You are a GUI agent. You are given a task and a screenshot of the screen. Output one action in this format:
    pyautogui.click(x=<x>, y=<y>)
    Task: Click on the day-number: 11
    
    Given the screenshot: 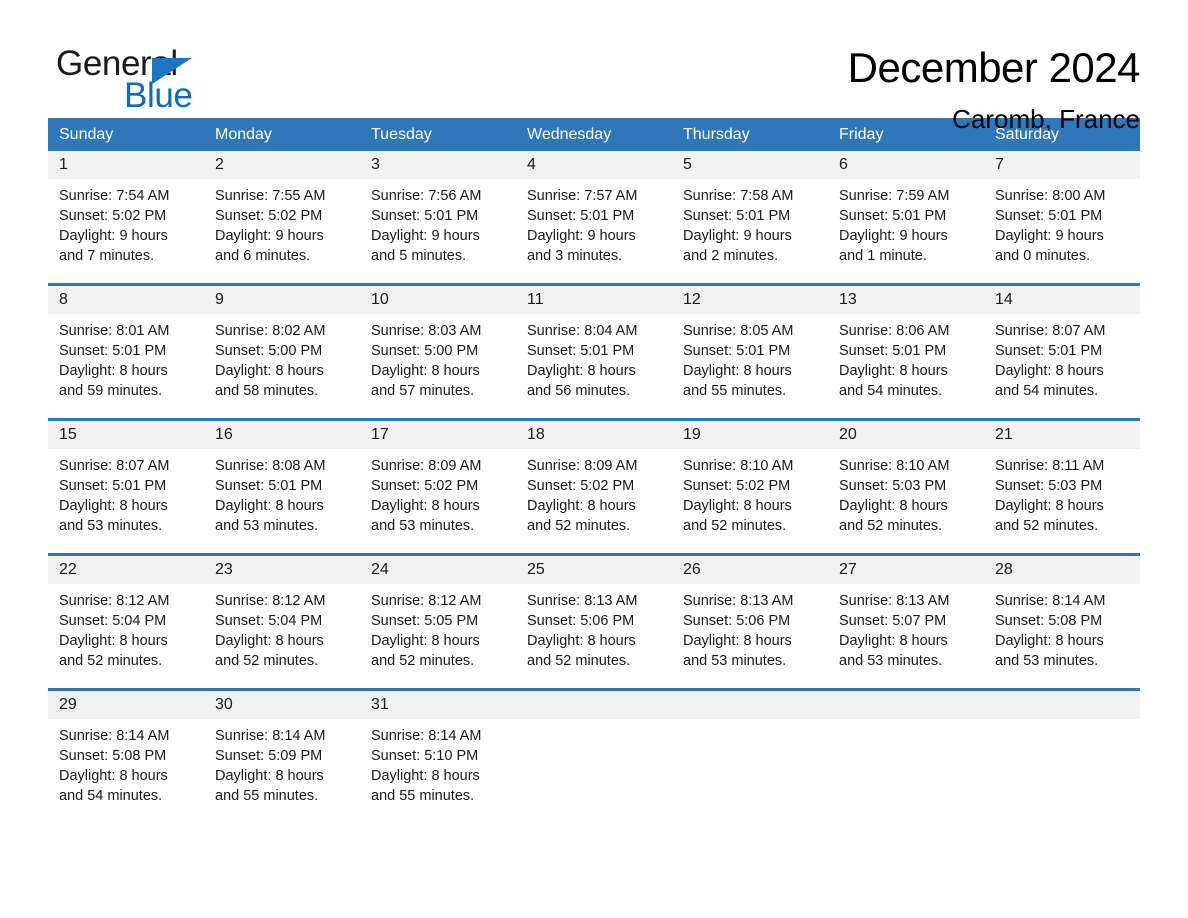 What is the action you would take?
    pyautogui.click(x=594, y=300)
    